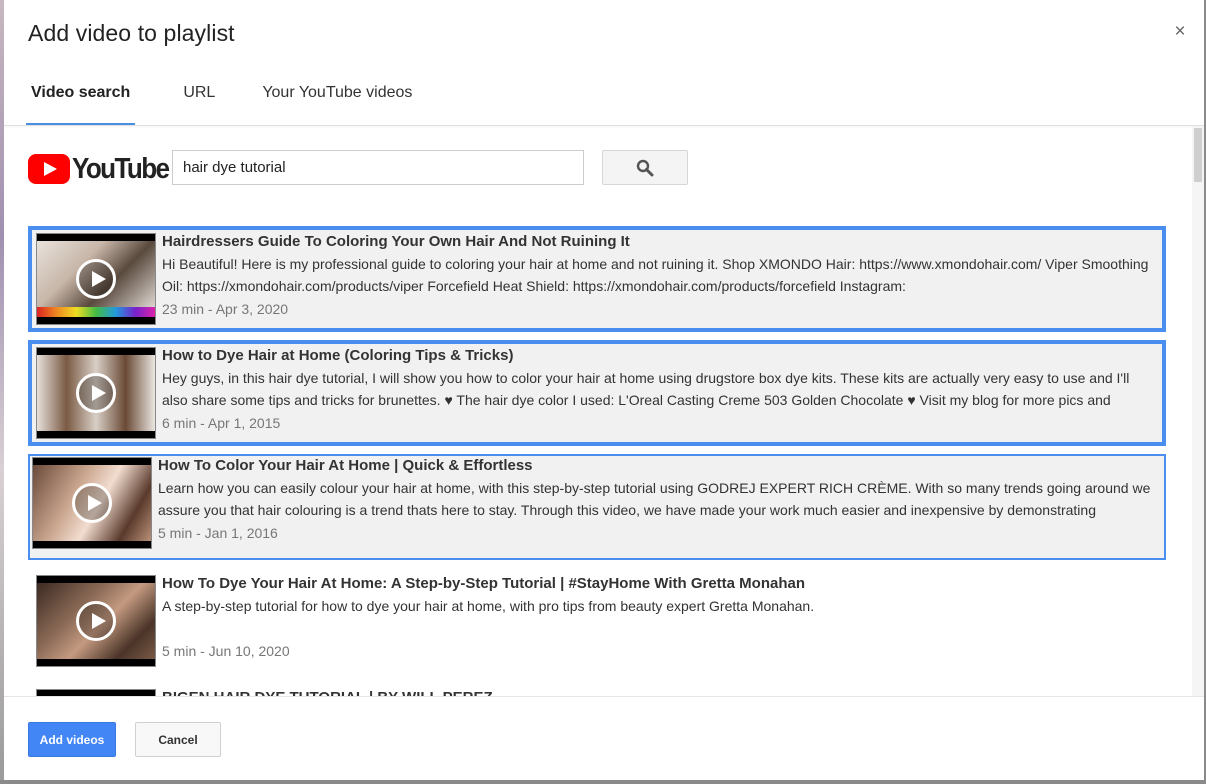  I want to click on result-meta: 5 min - Jan 1, 2016, so click(218, 533).